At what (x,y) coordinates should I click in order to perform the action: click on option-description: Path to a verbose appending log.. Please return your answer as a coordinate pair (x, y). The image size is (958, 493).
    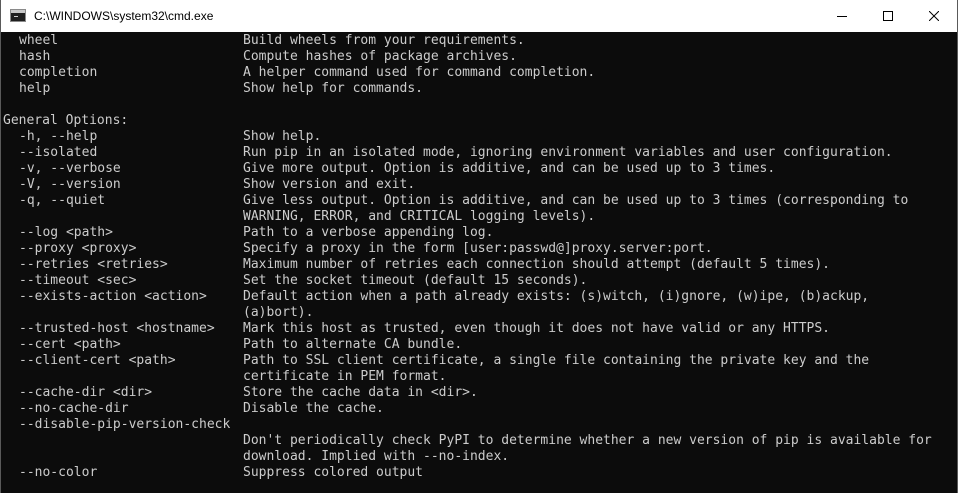
    Looking at the image, I should click on (368, 232).